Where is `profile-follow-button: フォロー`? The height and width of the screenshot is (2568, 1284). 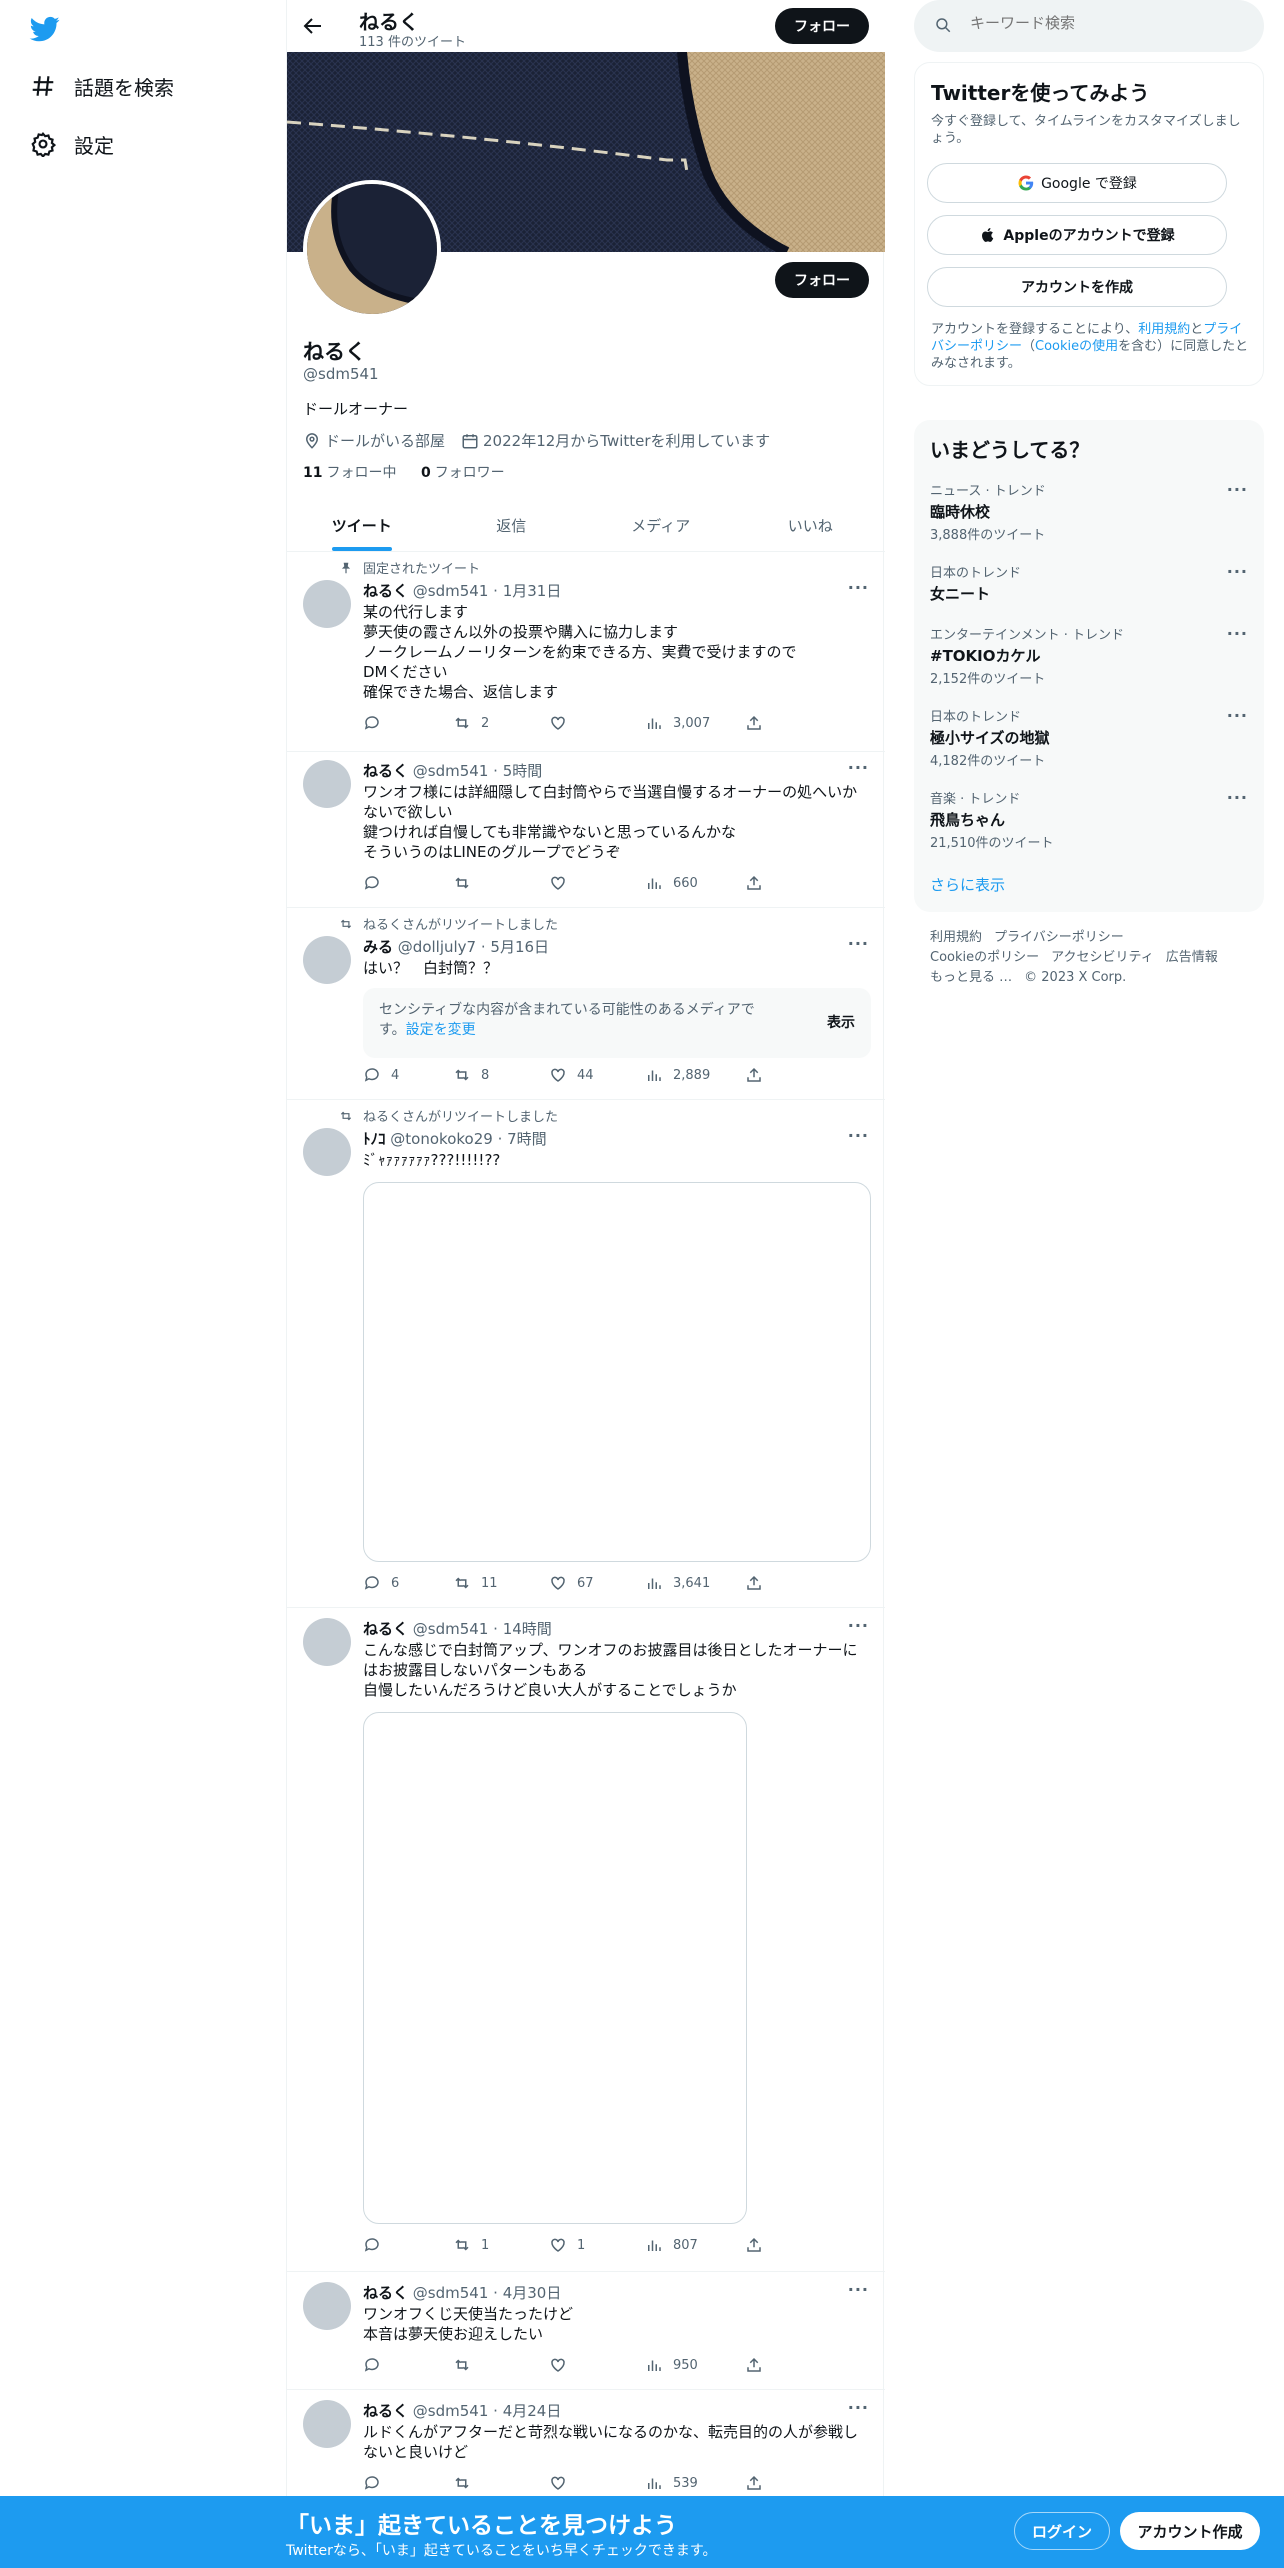 profile-follow-button: フォロー is located at coordinates (822, 280).